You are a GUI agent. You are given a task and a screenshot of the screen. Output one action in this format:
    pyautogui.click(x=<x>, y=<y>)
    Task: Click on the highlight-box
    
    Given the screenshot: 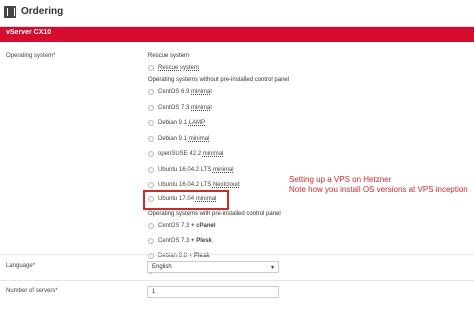 What is the action you would take?
    pyautogui.click(x=186, y=200)
    